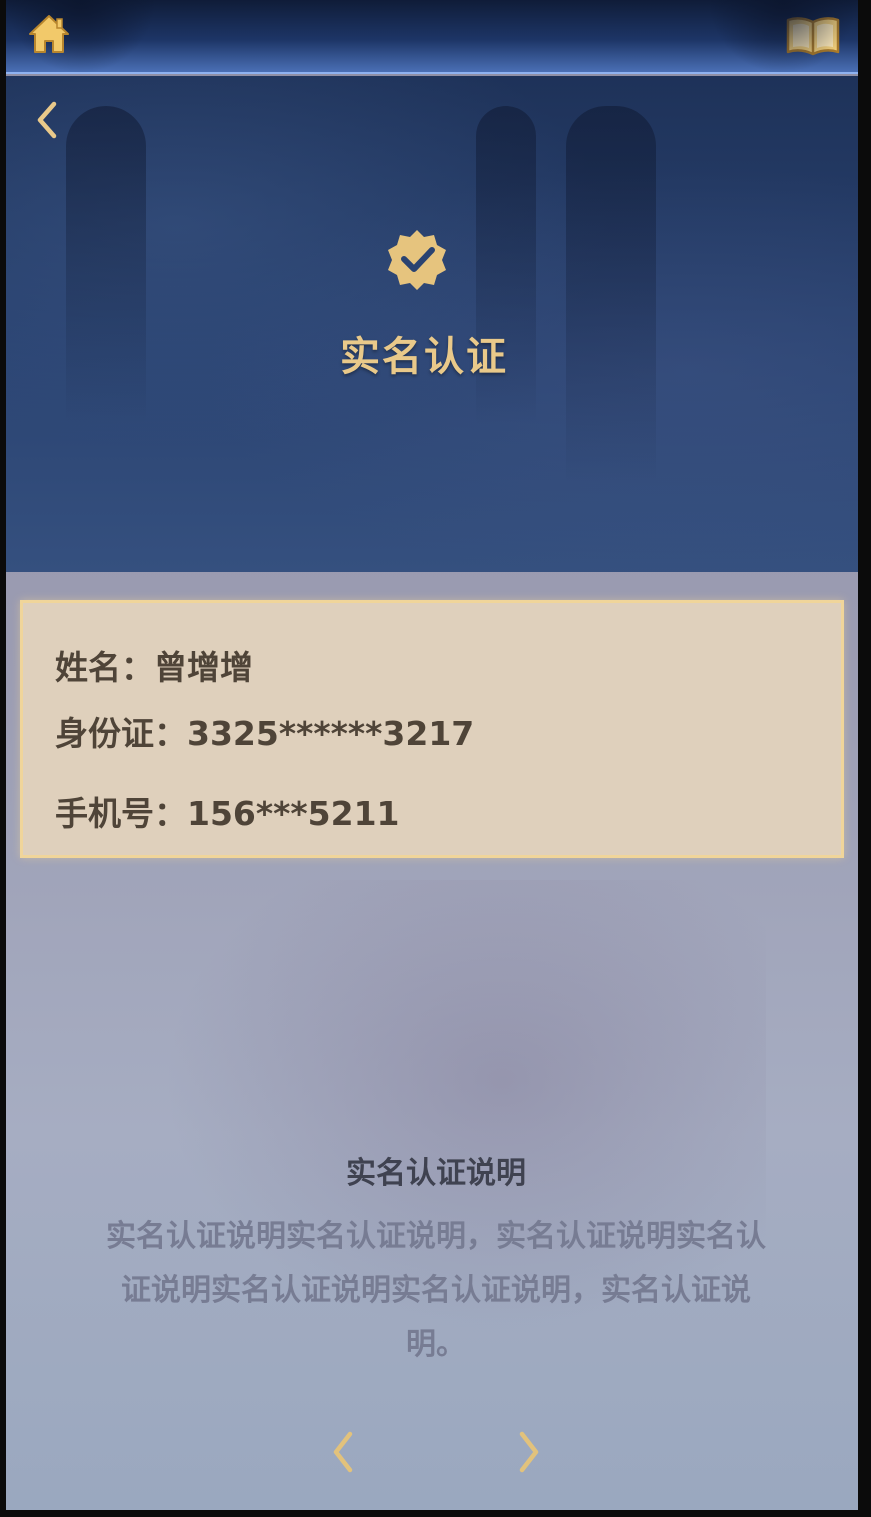 This screenshot has width=871, height=1517. I want to click on name-row: 姓名：曾增增, so click(154, 665).